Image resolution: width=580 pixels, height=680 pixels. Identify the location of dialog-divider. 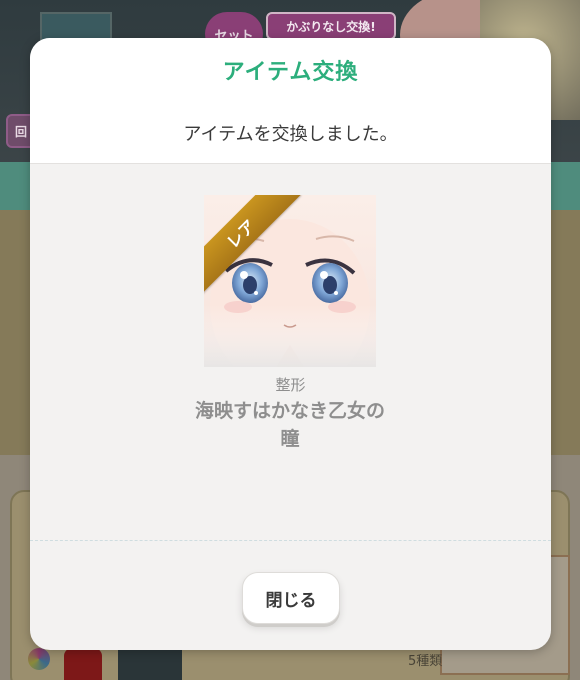
(290, 540).